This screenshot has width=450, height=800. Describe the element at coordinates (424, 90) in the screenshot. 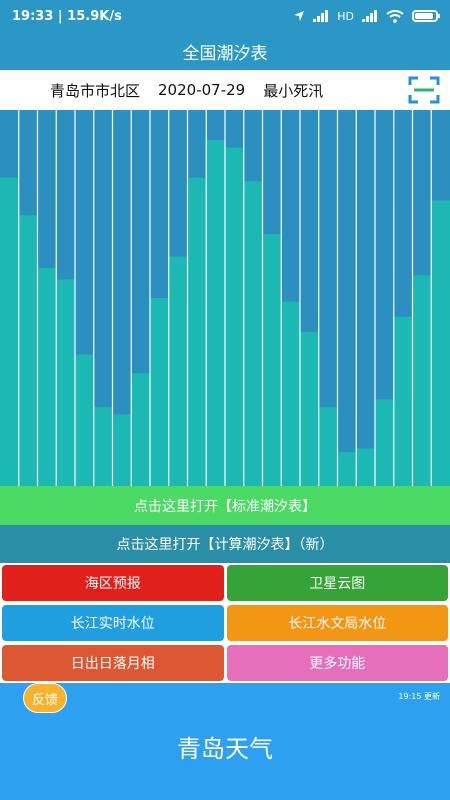

I see `scan-icon` at that location.